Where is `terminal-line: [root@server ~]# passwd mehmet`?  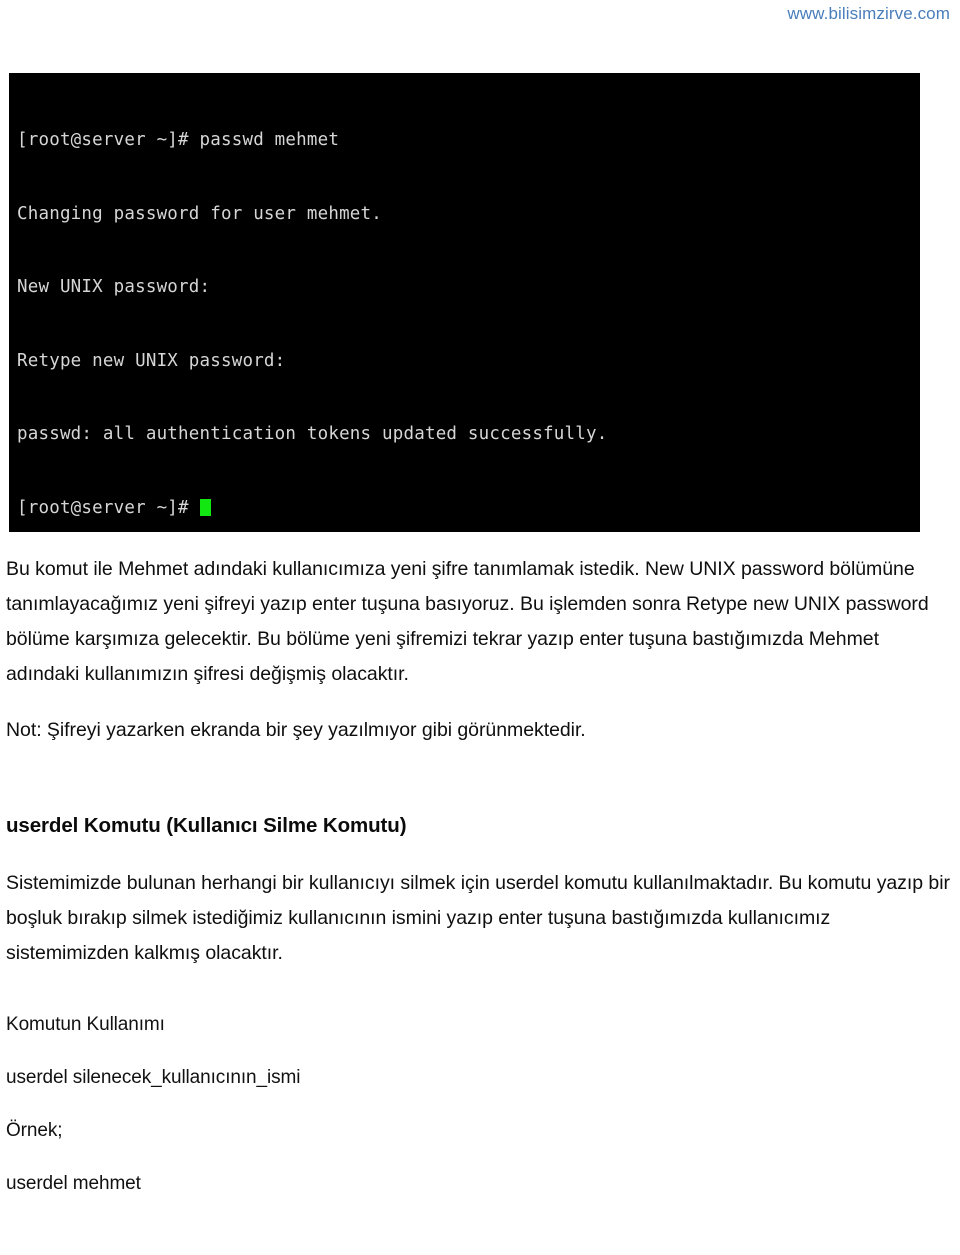
terminal-line: [root@server ~]# passwd mehmet is located at coordinates (178, 140).